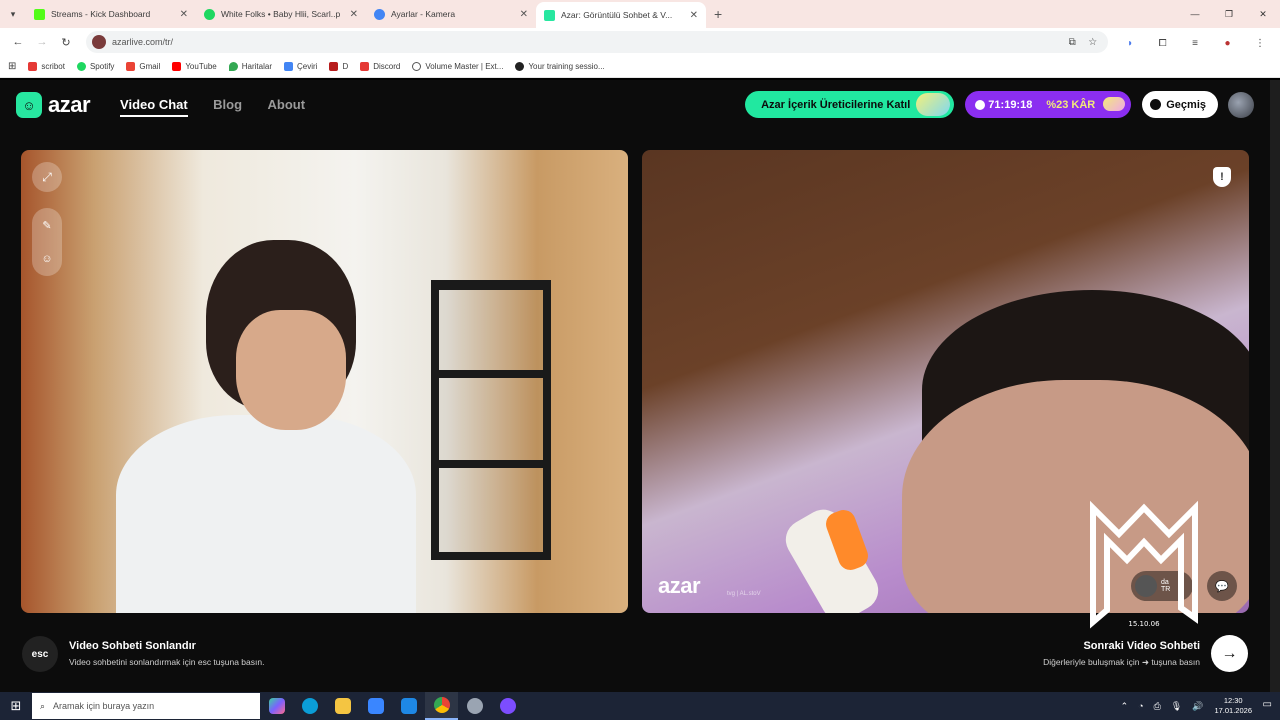  Describe the element at coordinates (1267, 704) in the screenshot. I see `notification-icon: ▭` at that location.